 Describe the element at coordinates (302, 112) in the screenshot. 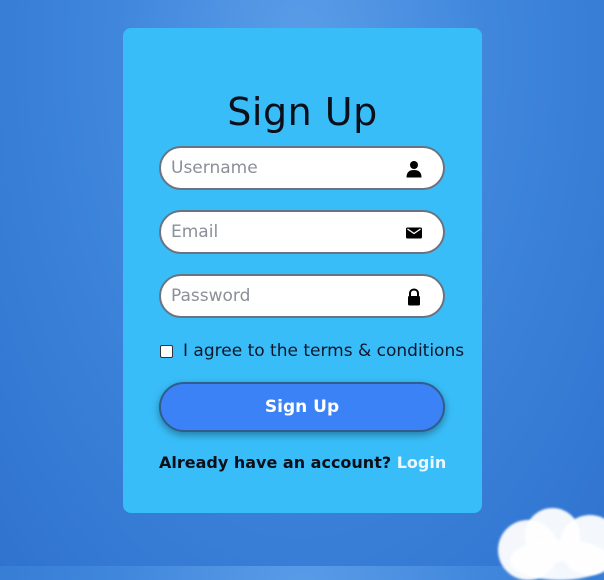

I see `page-title: Sign Up` at that location.